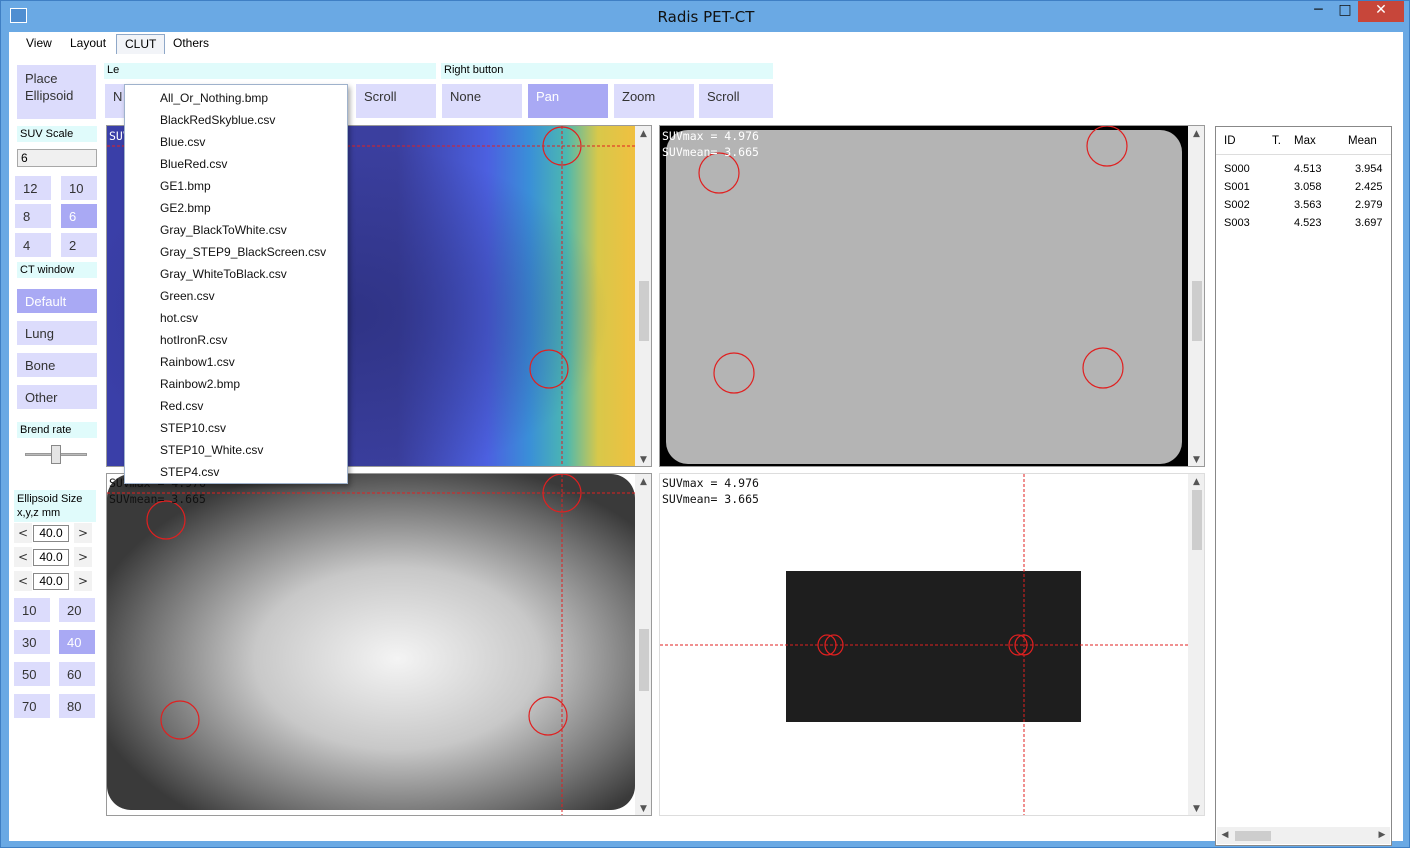 The image size is (1410, 848). I want to click on suv-readout-4: SUVmax = 4.976 SUVmean= 3.665, so click(710, 491).